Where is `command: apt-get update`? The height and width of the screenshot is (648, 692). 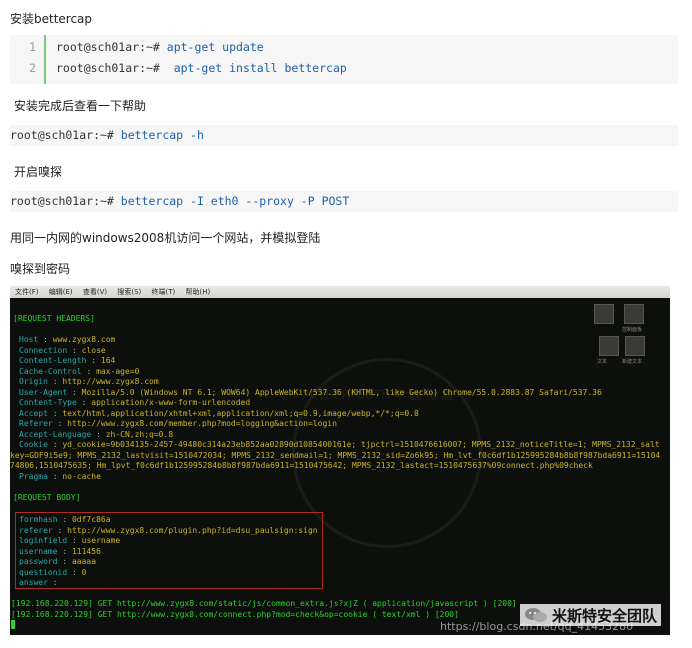
command: apt-get update is located at coordinates (215, 47).